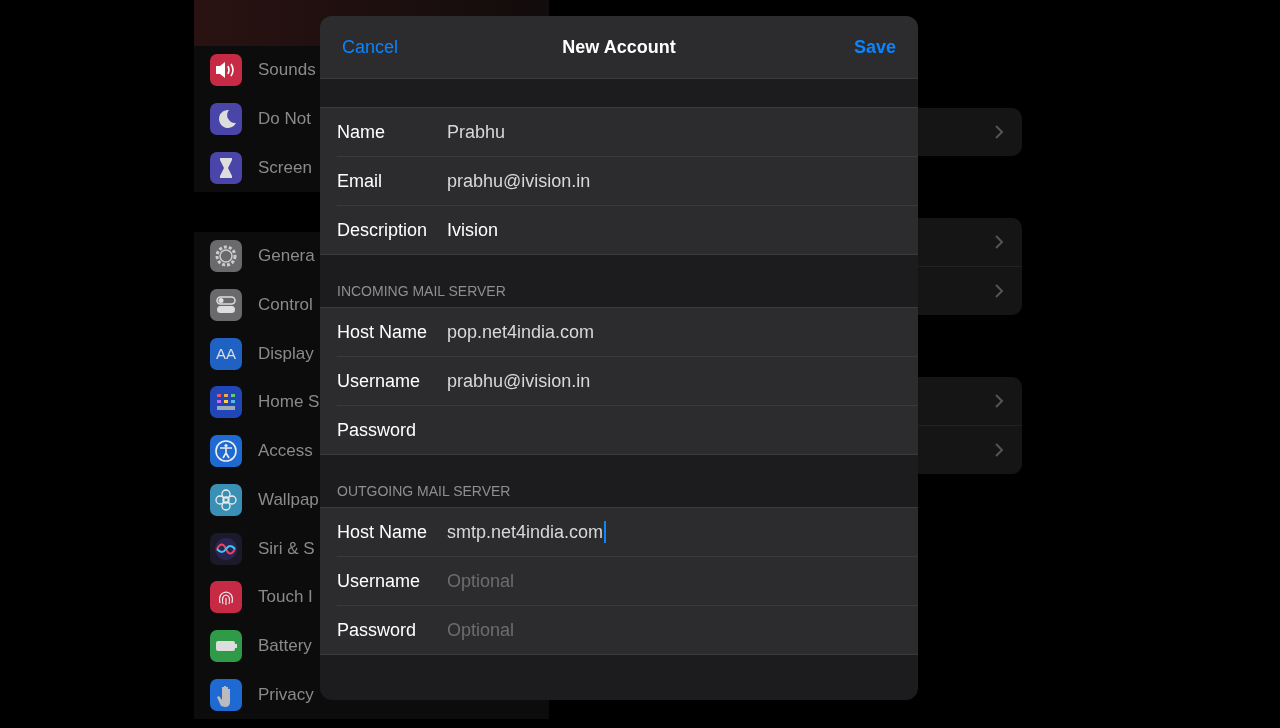 The height and width of the screenshot is (728, 1280). Describe the element at coordinates (370, 47) in the screenshot. I see `cancel-button: Cancel` at that location.